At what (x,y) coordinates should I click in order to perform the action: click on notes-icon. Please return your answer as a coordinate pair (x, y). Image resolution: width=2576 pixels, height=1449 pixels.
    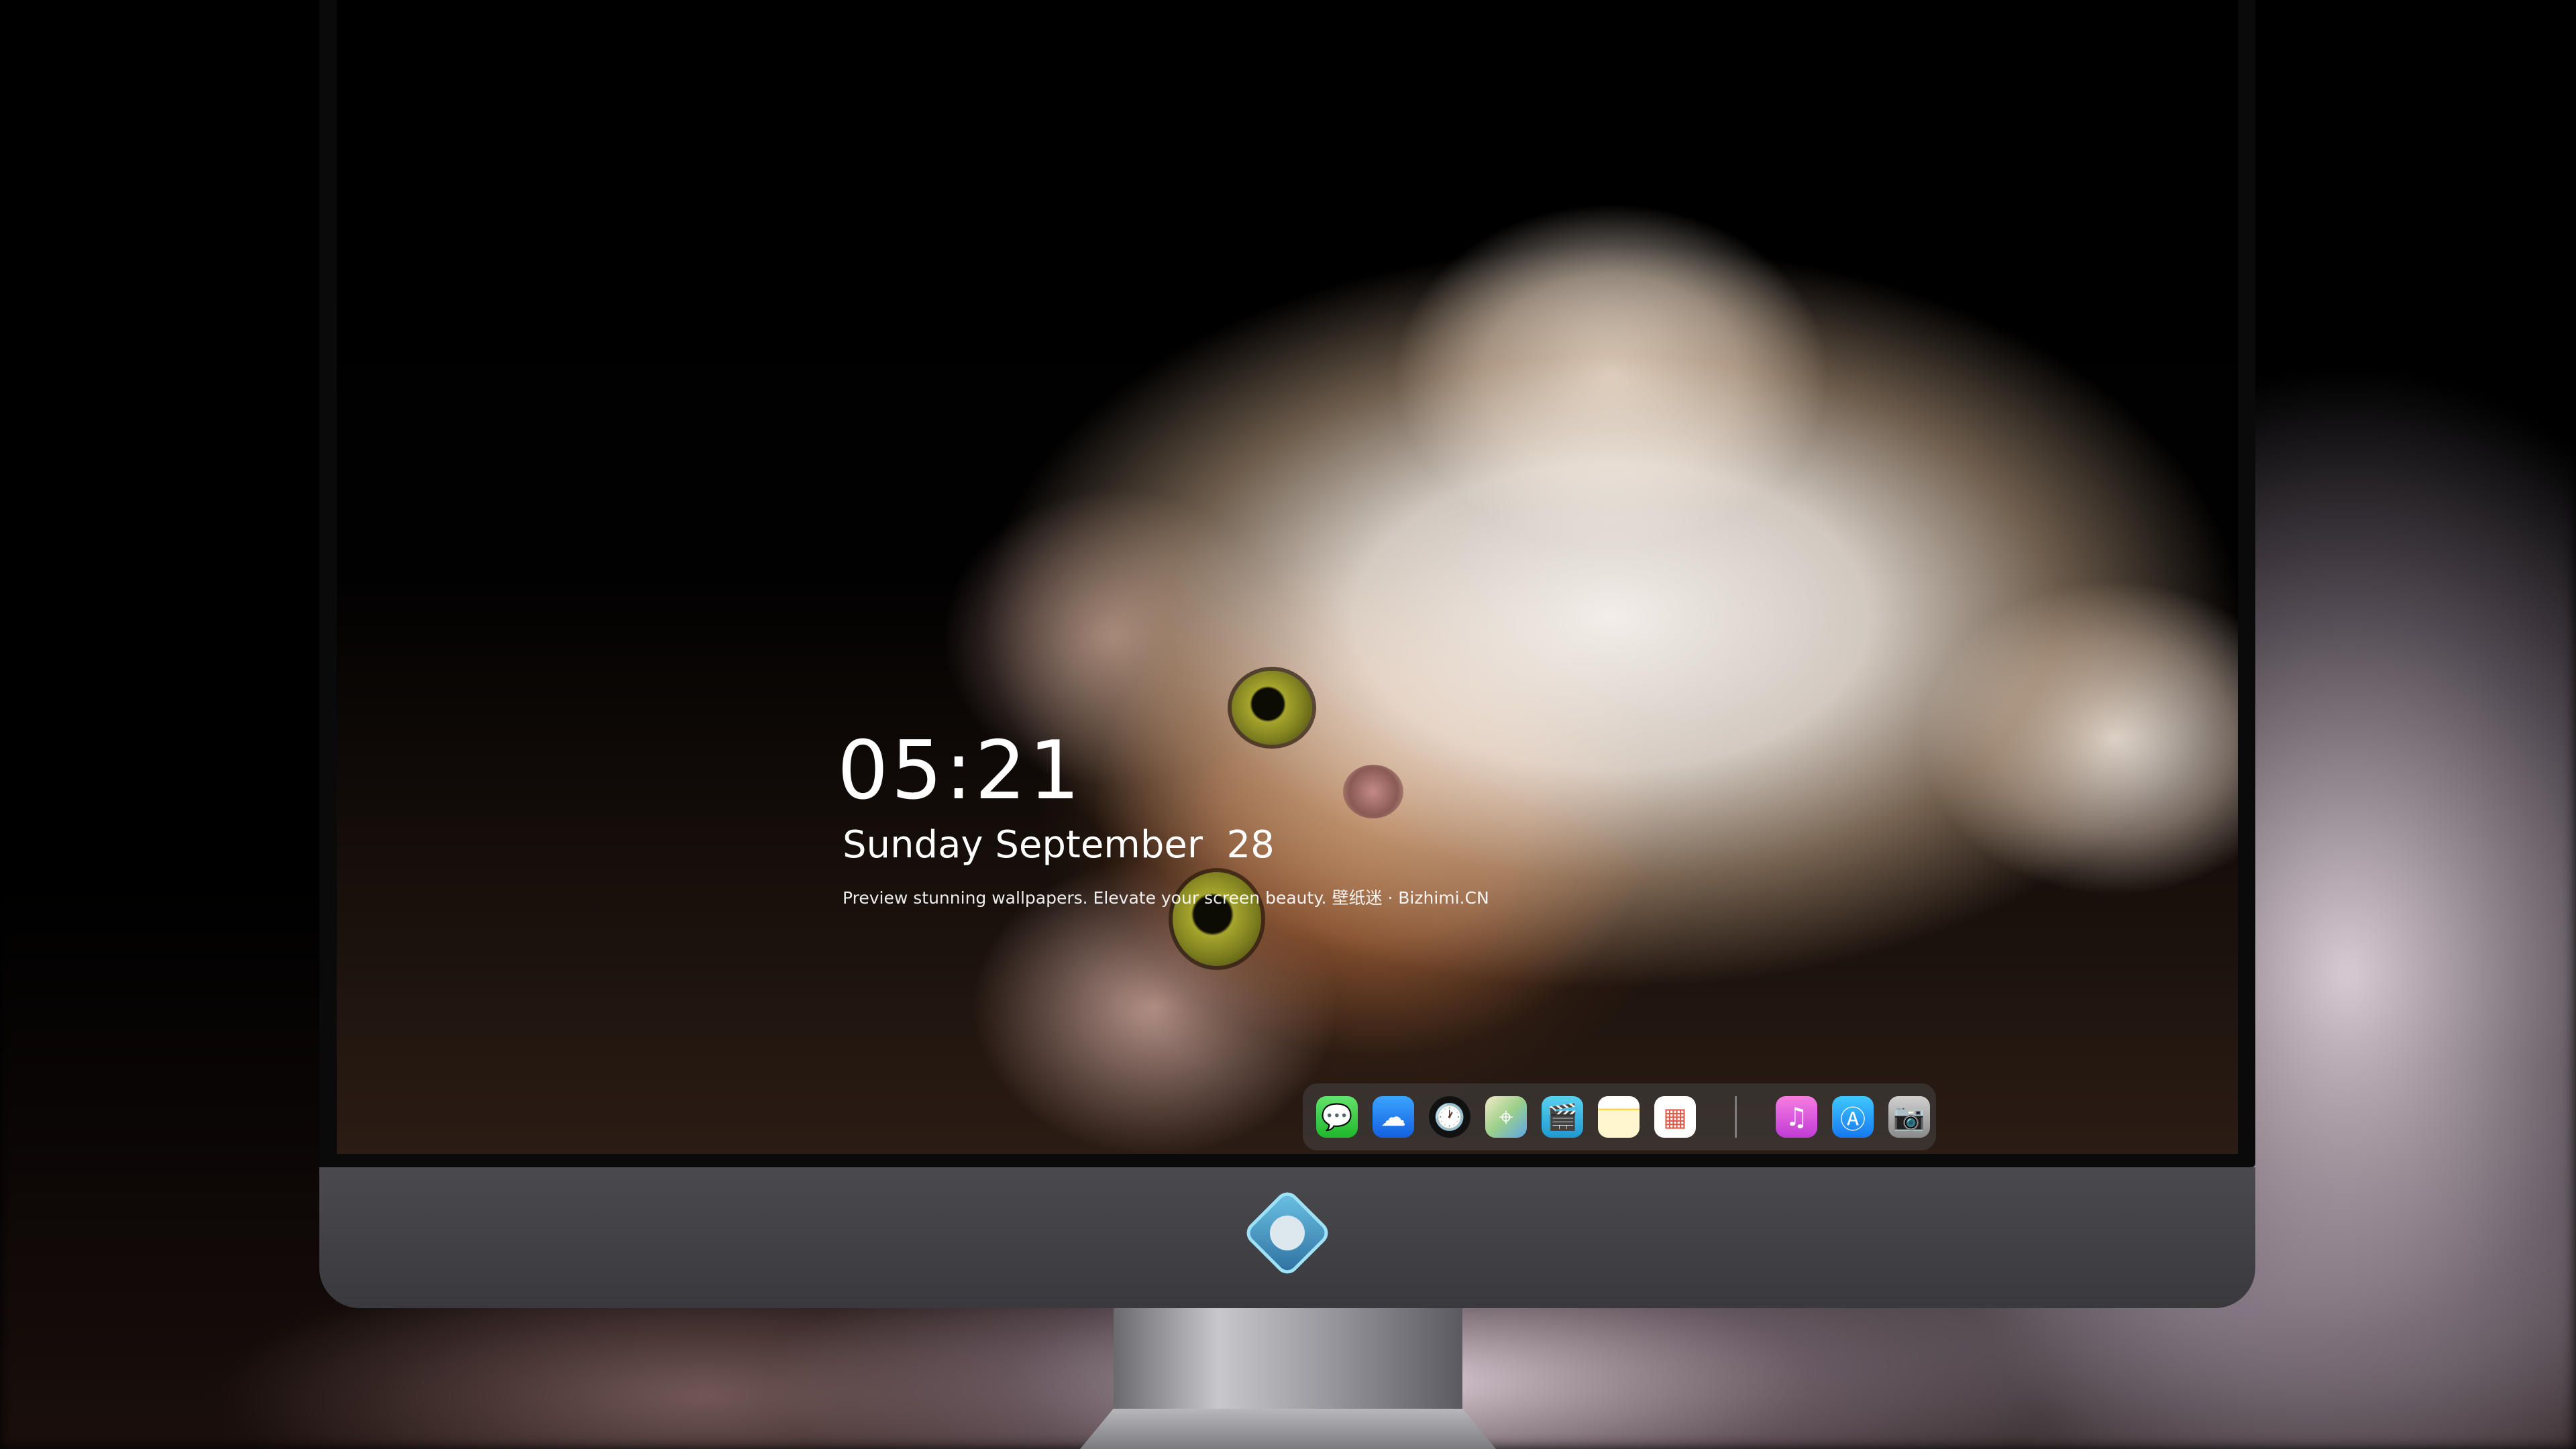
    Looking at the image, I should click on (1619, 1117).